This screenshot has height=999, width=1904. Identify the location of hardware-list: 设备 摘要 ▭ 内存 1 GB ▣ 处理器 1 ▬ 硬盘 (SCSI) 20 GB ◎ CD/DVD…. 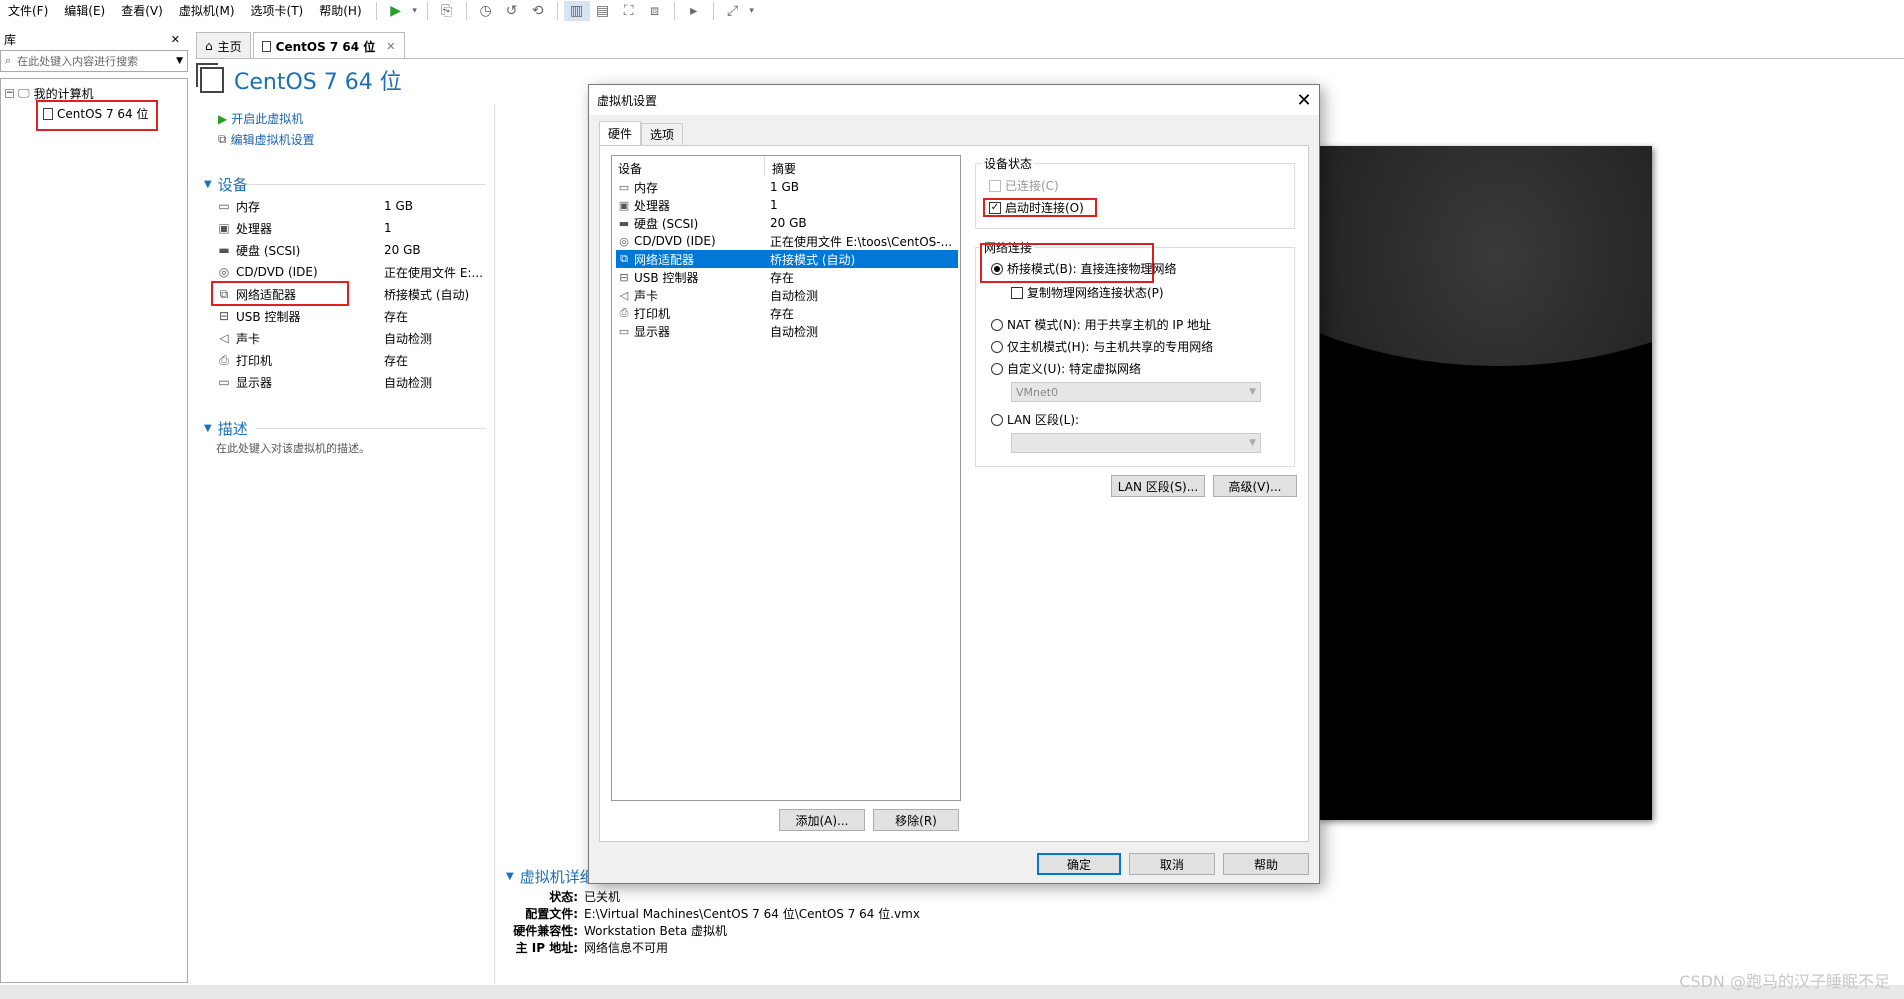
(786, 478).